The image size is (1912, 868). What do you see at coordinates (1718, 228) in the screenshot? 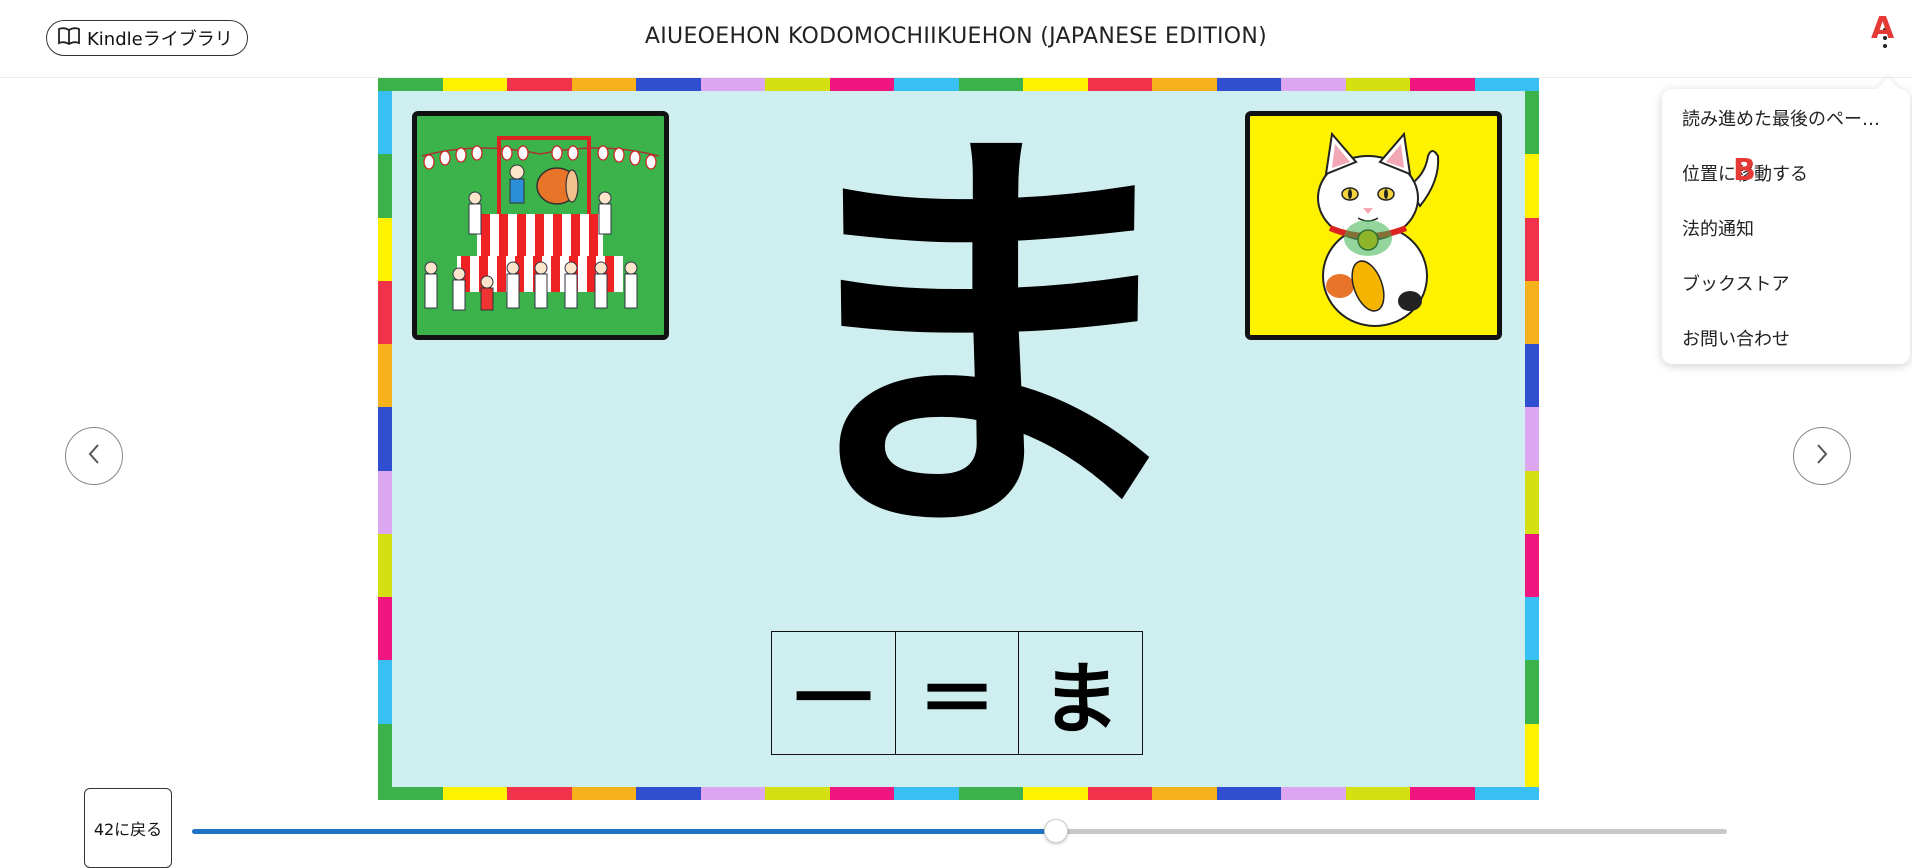
I see `menu-item-legal-notice: 法的通知` at bounding box center [1718, 228].